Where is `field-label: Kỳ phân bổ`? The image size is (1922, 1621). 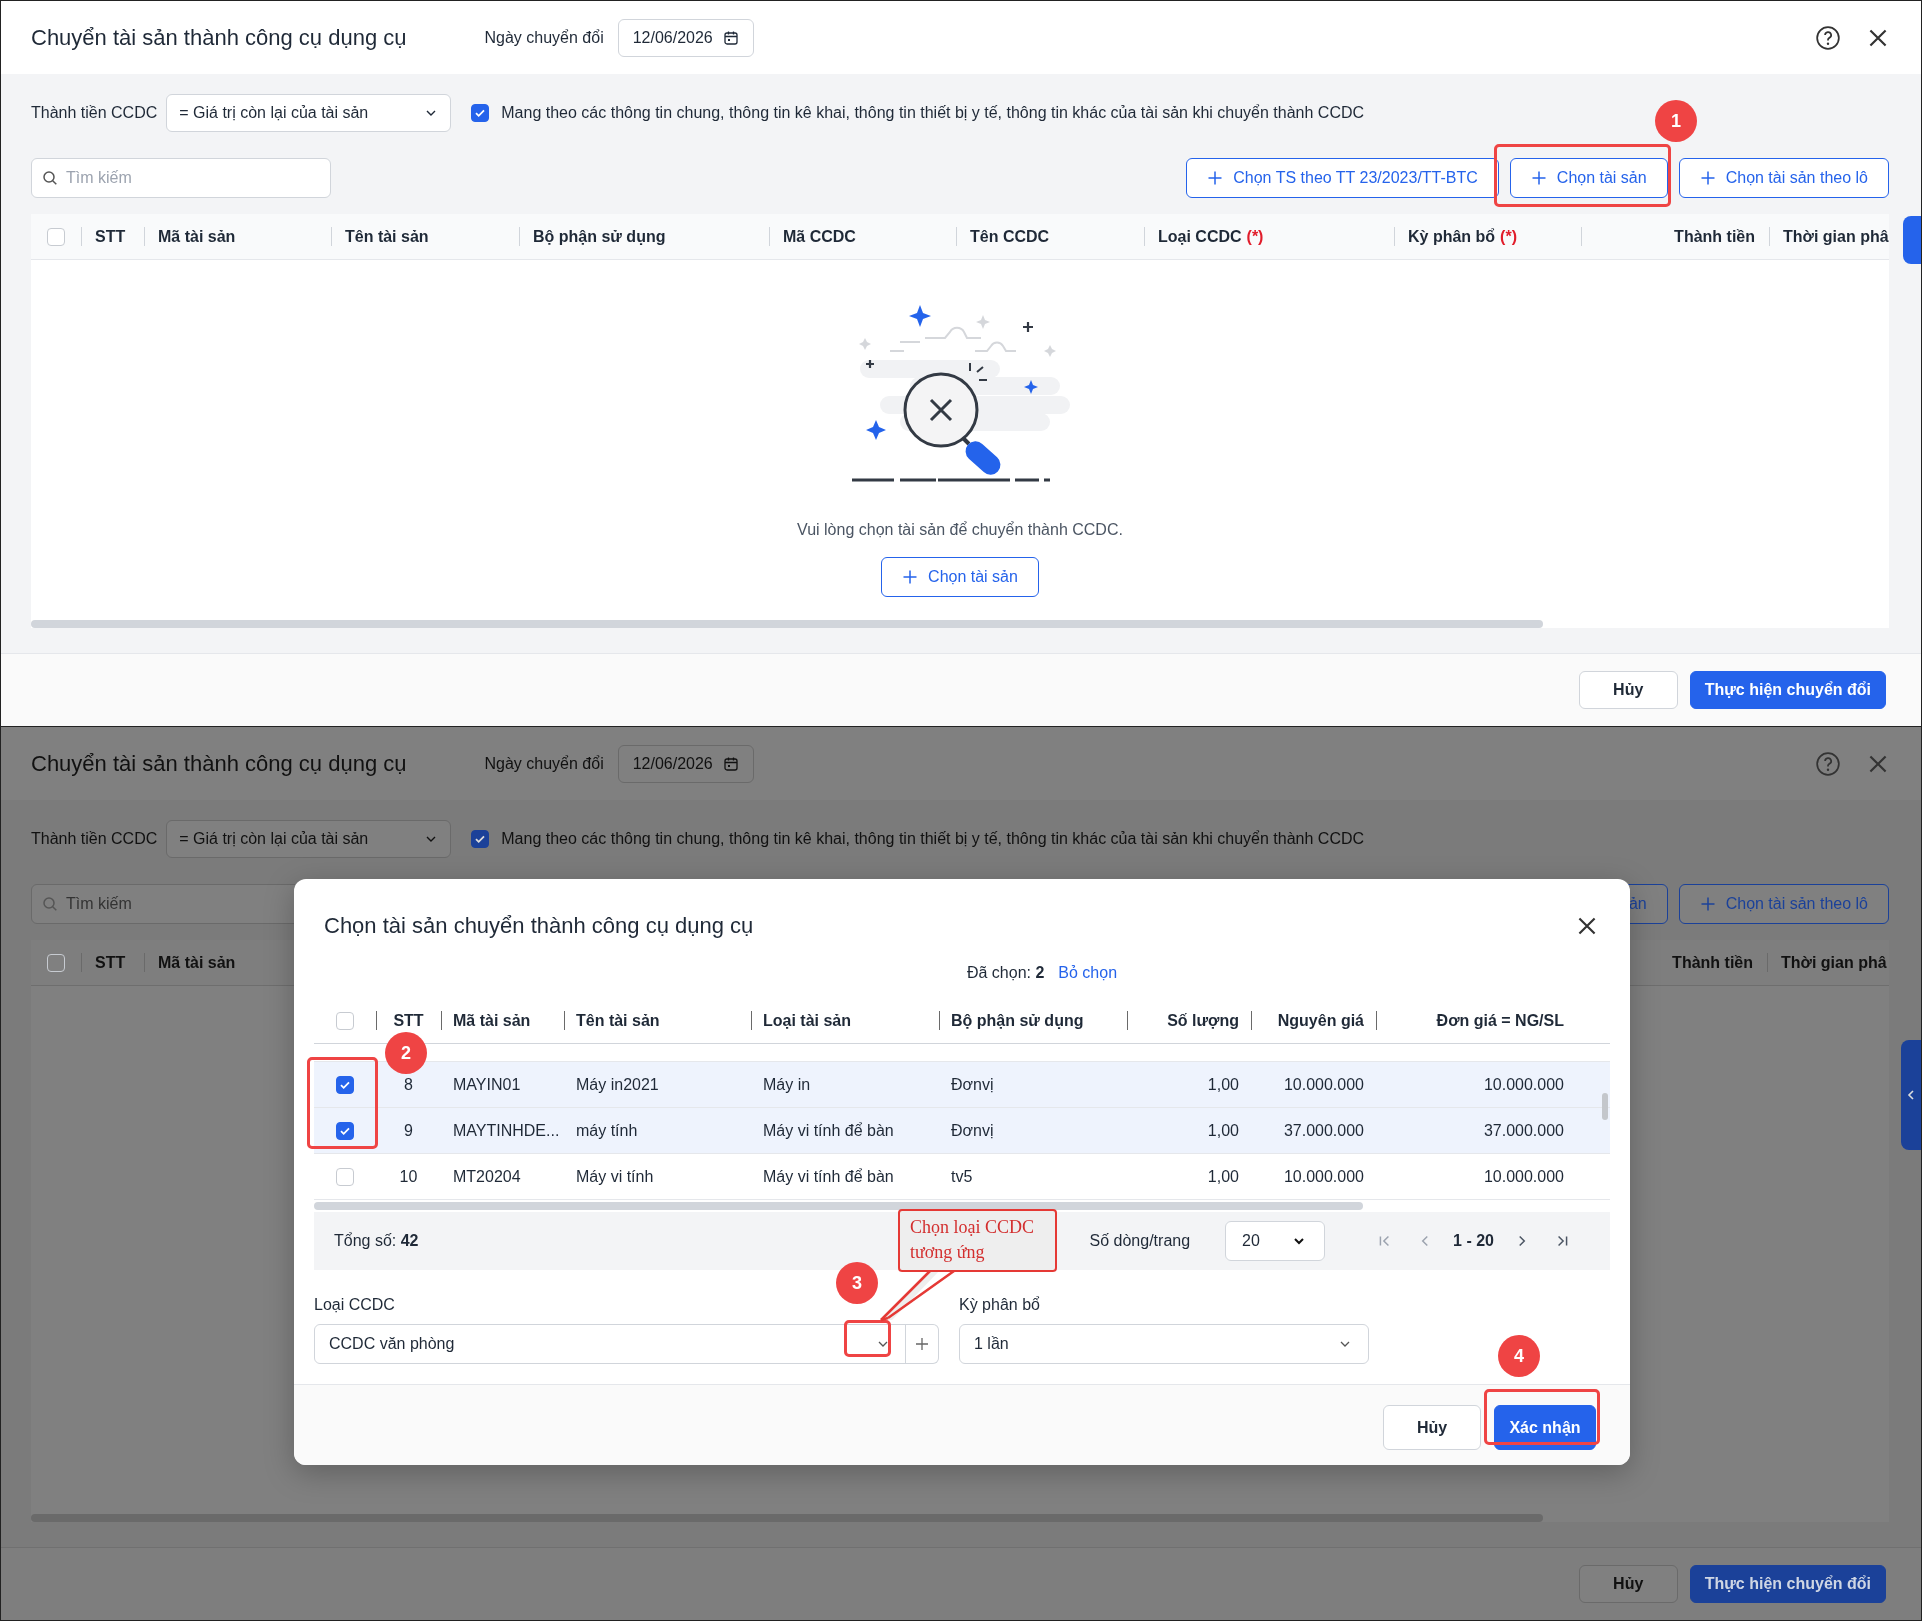 field-label: Kỳ phân bổ is located at coordinates (1000, 1305).